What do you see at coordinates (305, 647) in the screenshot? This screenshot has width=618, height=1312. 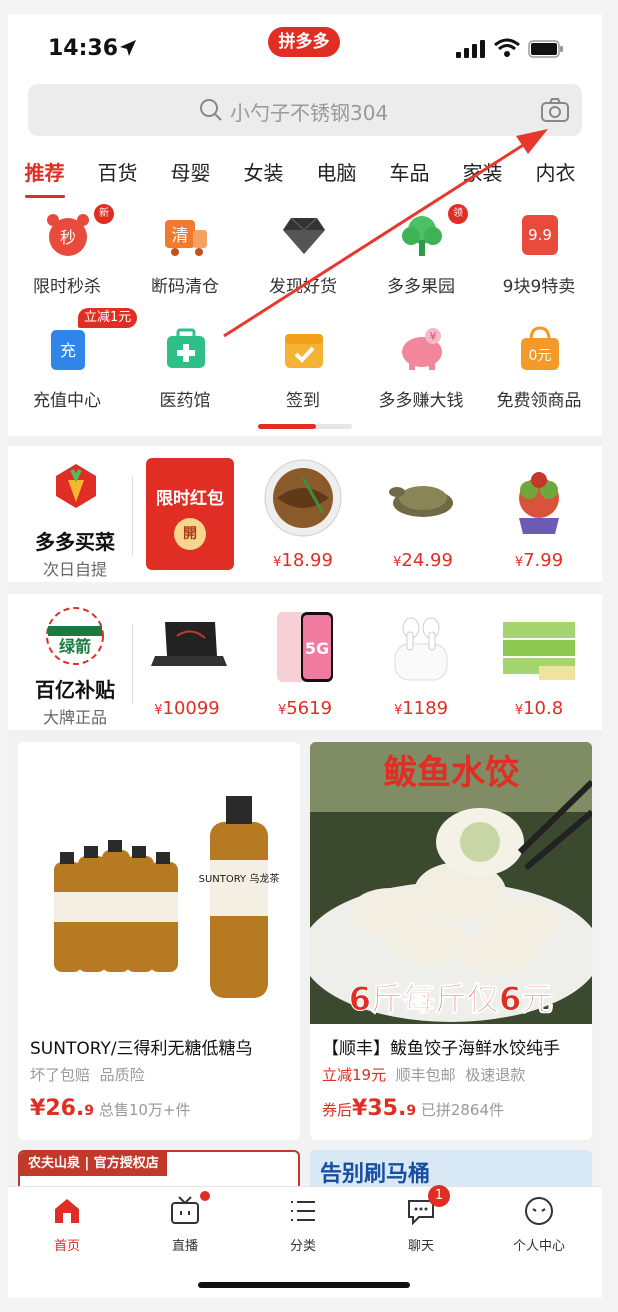 I see `iphone-5g-image: 5G` at bounding box center [305, 647].